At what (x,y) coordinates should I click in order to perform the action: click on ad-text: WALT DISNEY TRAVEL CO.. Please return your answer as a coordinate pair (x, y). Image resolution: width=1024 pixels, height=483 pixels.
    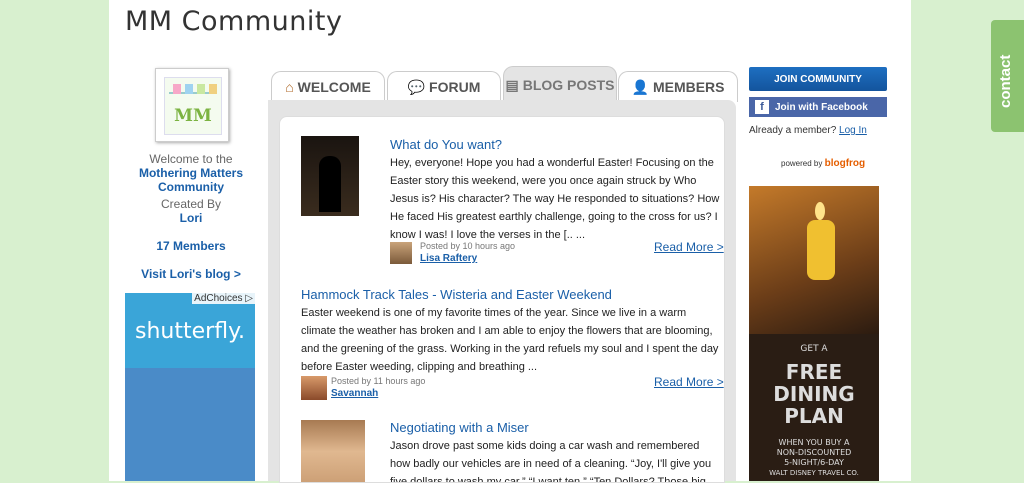
    Looking at the image, I should click on (814, 473).